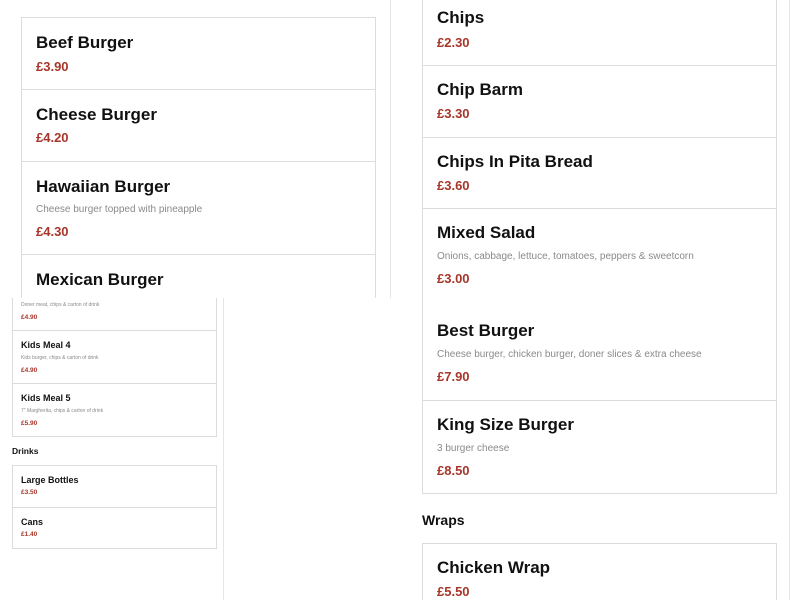  I want to click on item-description: 7" Margherita, chips & carton of drink, so click(62, 411).